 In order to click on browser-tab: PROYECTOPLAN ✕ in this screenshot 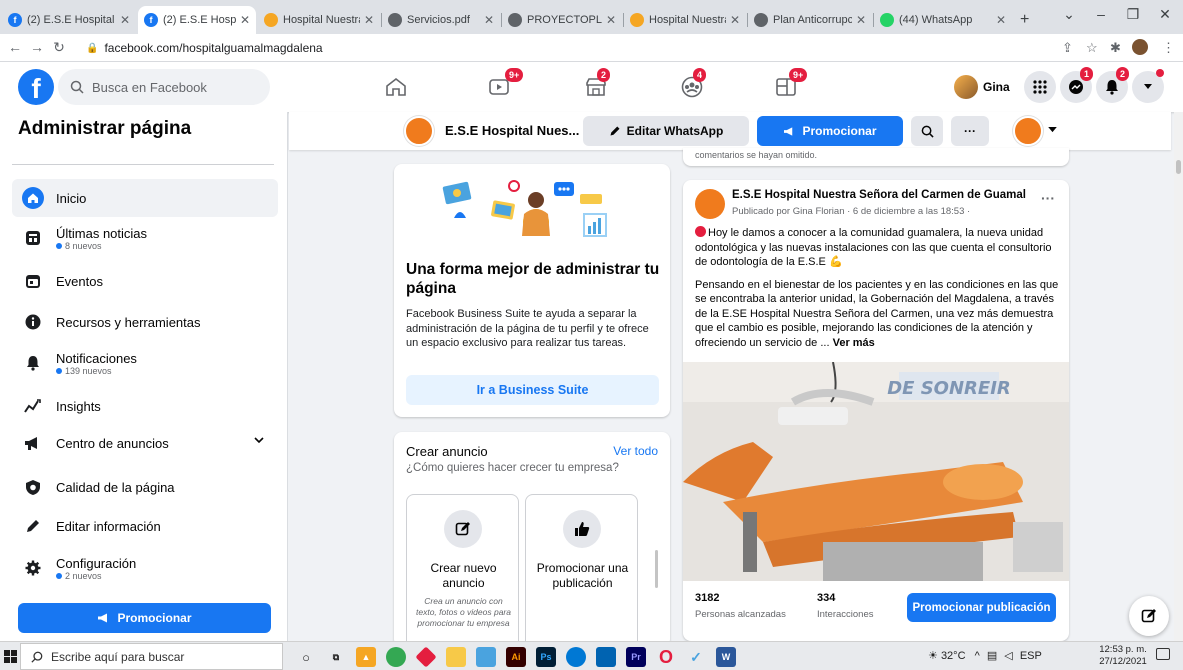, I will do `click(562, 20)`.